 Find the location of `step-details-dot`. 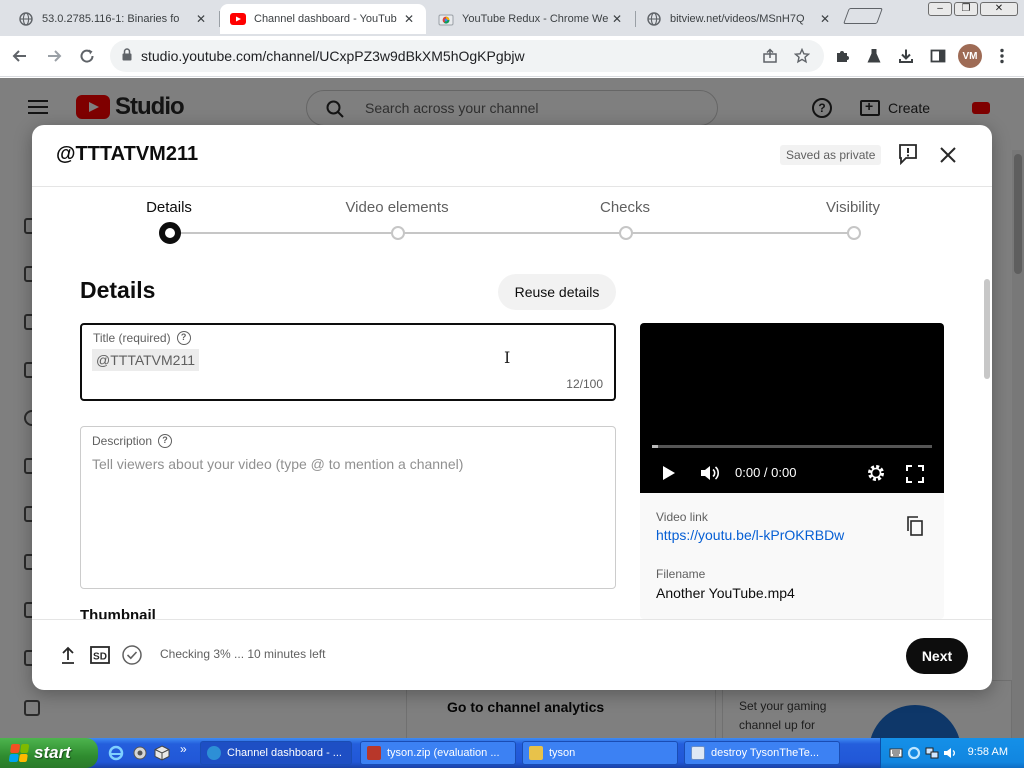

step-details-dot is located at coordinates (170, 233).